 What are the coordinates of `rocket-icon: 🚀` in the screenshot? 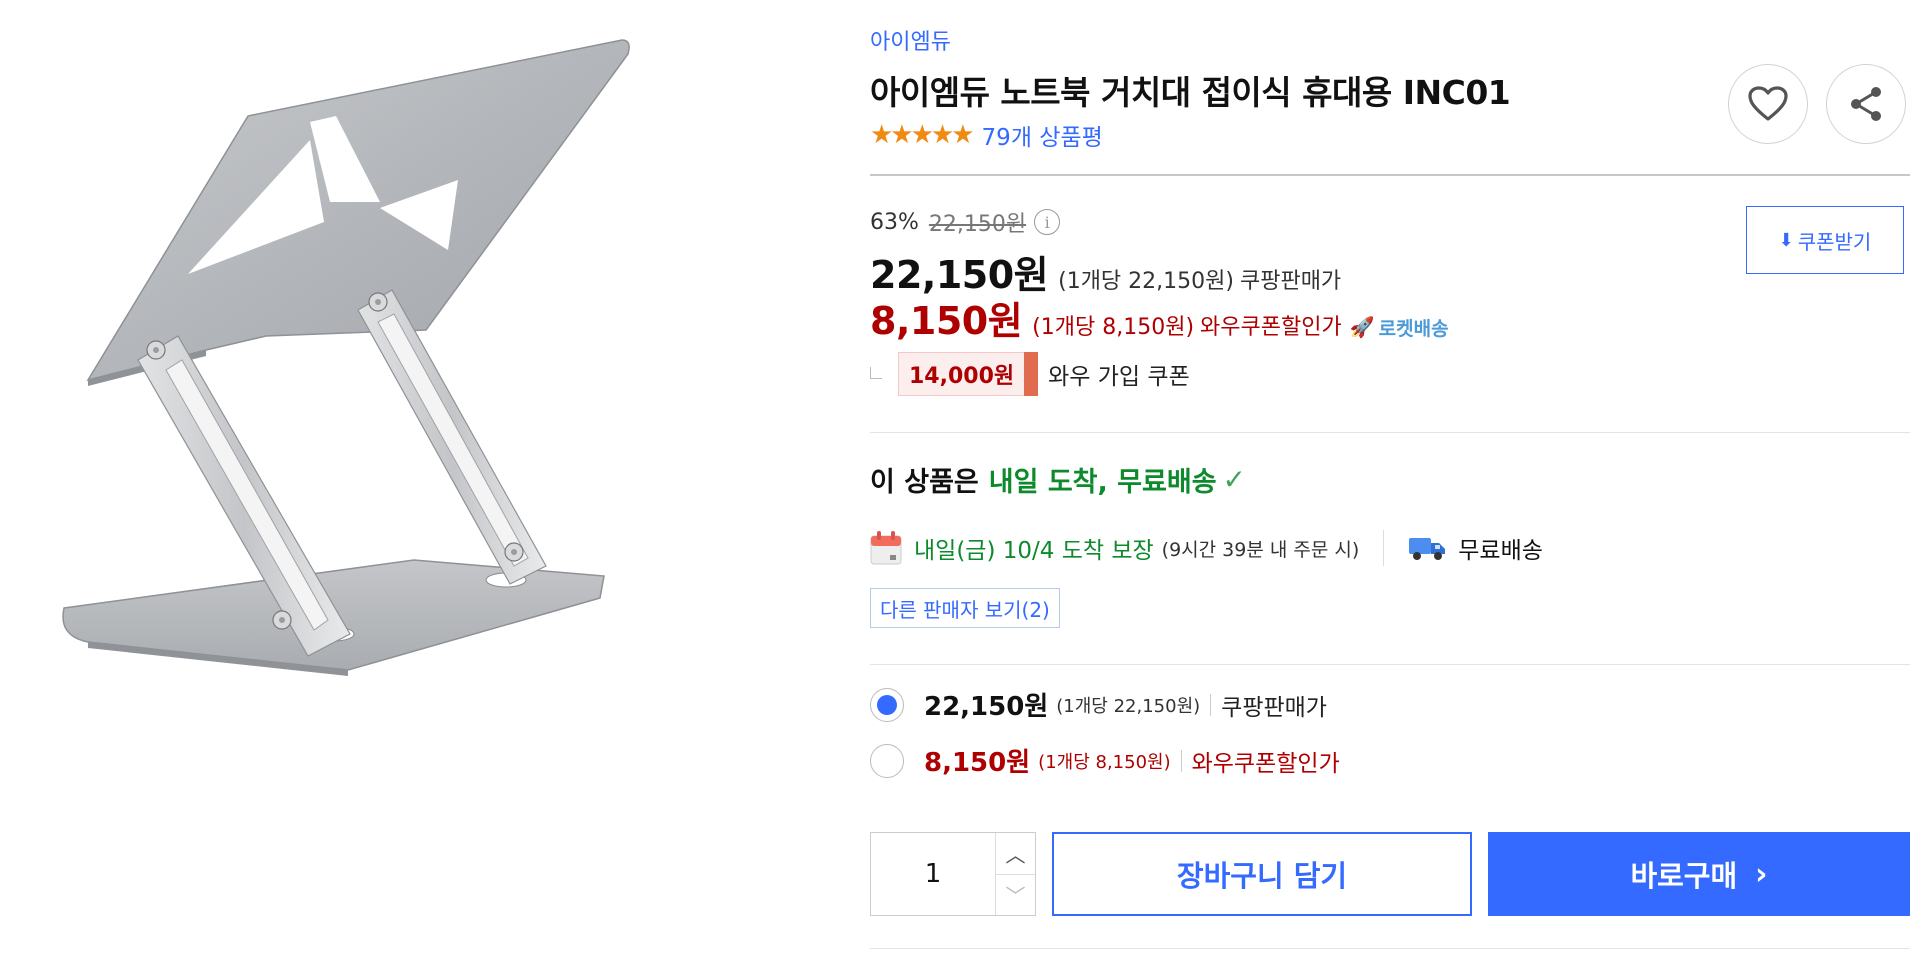 It's located at (1362, 327).